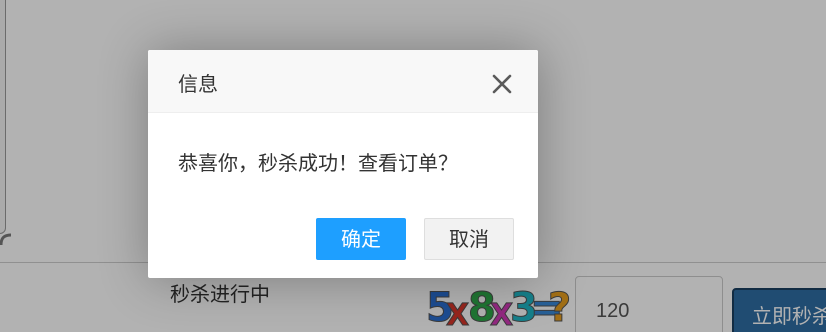 The width and height of the screenshot is (826, 332). What do you see at coordinates (502, 84) in the screenshot?
I see `close-icon` at bounding box center [502, 84].